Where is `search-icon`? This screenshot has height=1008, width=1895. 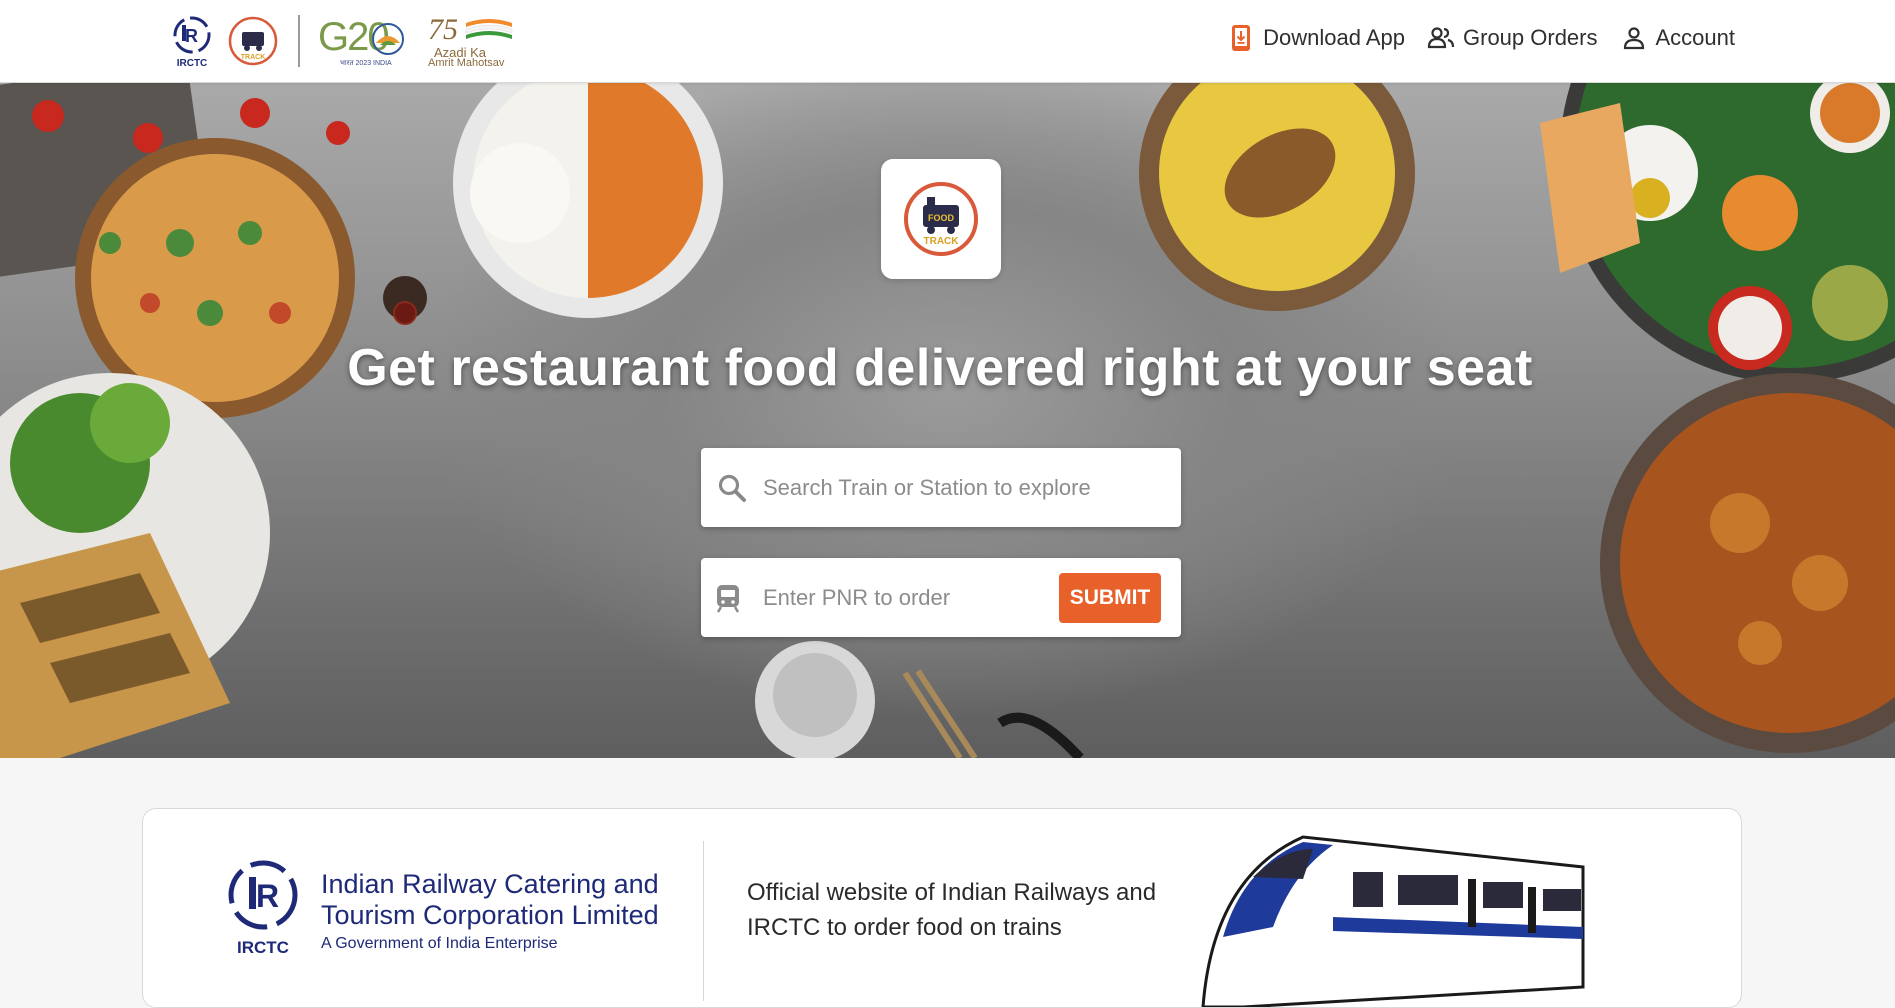 search-icon is located at coordinates (737, 488).